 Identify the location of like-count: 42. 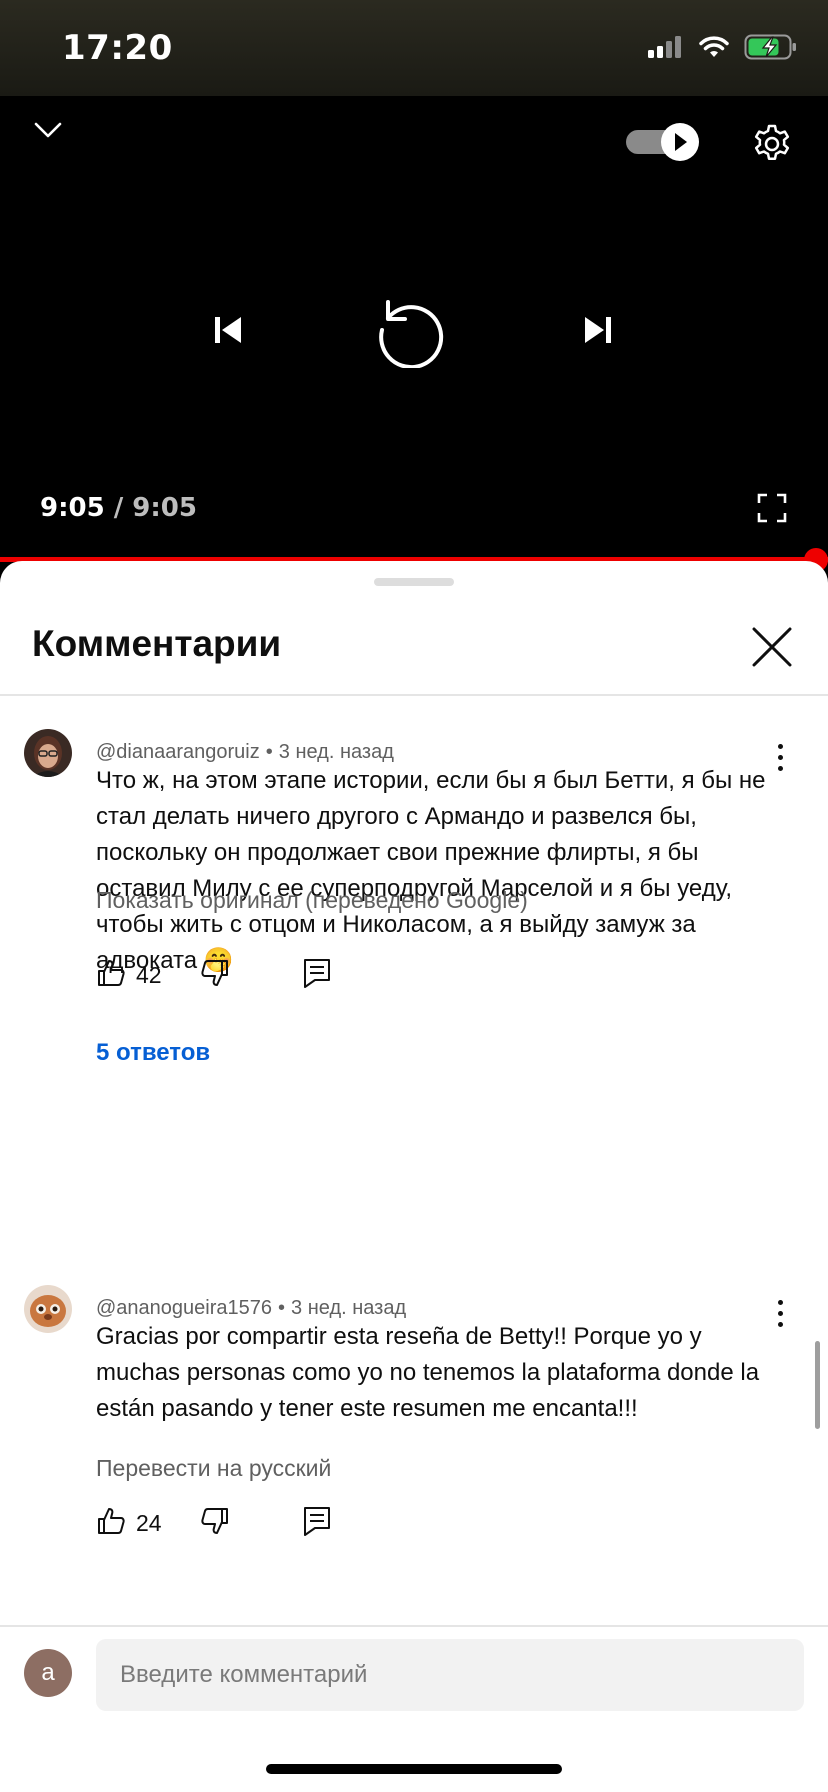
(149, 974).